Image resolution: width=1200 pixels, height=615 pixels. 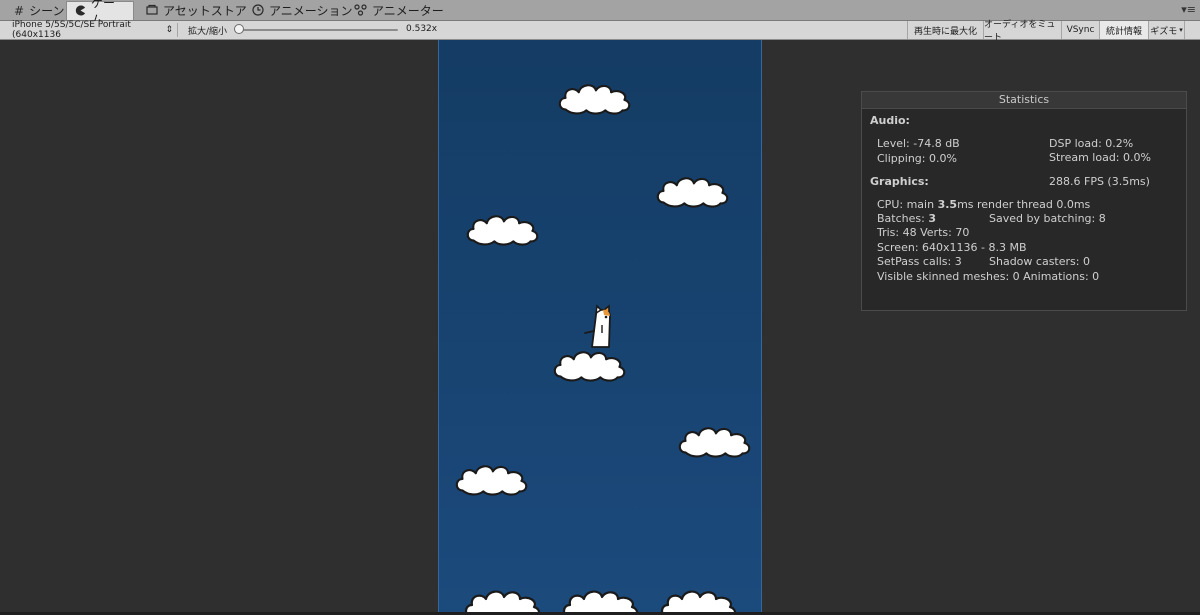 I want to click on stream-load: Stream load: 0.0%, so click(x=1100, y=157).